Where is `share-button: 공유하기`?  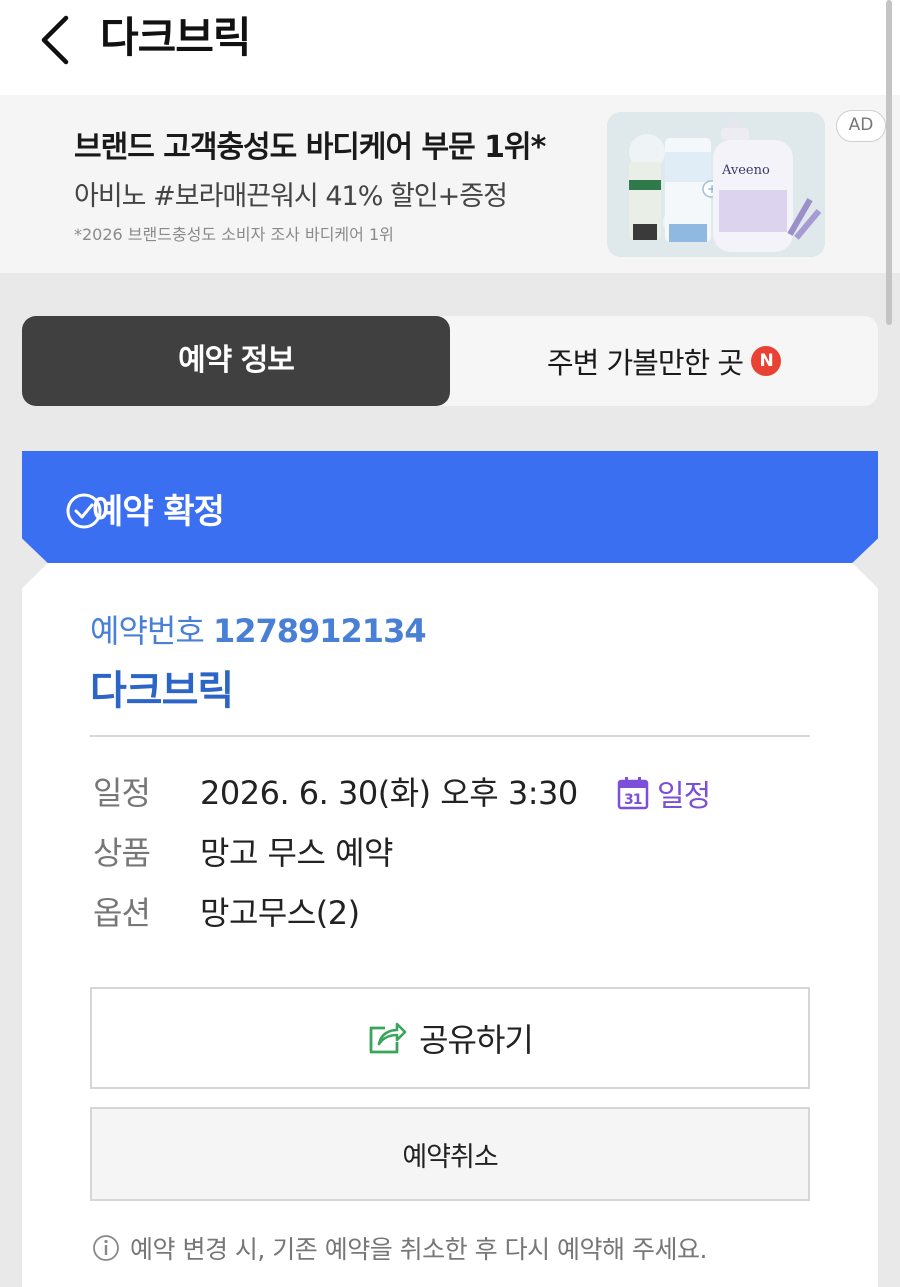
share-button: 공유하기 is located at coordinates (450, 1038).